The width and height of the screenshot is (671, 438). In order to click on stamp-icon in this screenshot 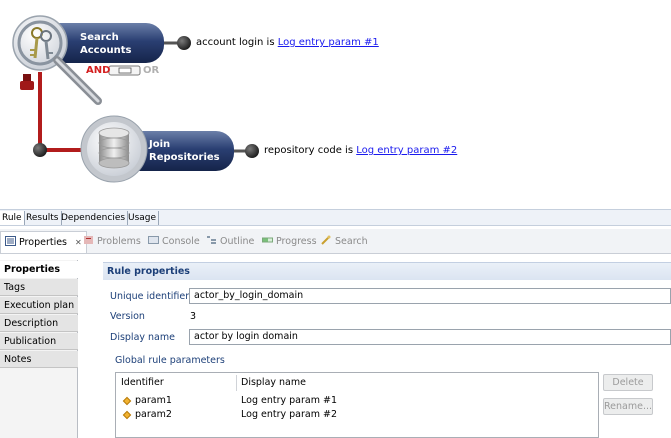, I will do `click(27, 82)`.